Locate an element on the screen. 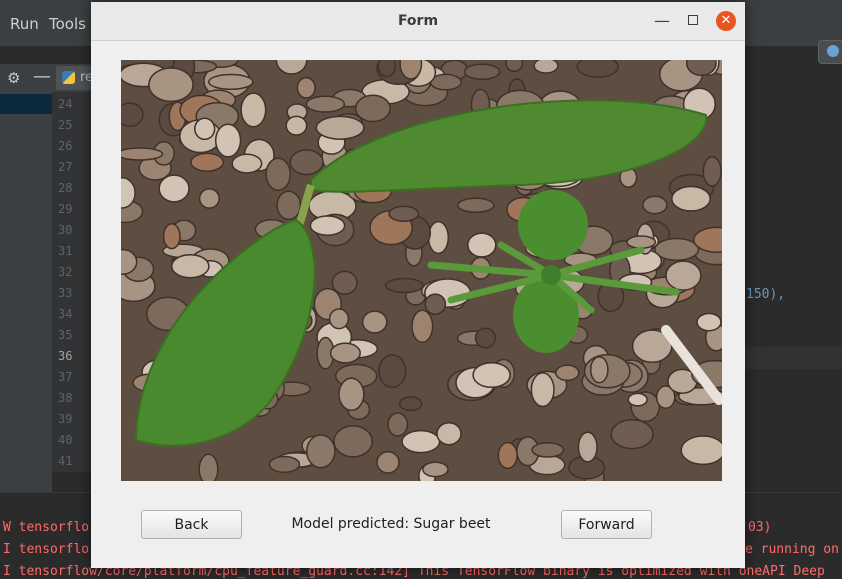 This screenshot has height=579, width=842. line-number: 30 is located at coordinates (65, 230).